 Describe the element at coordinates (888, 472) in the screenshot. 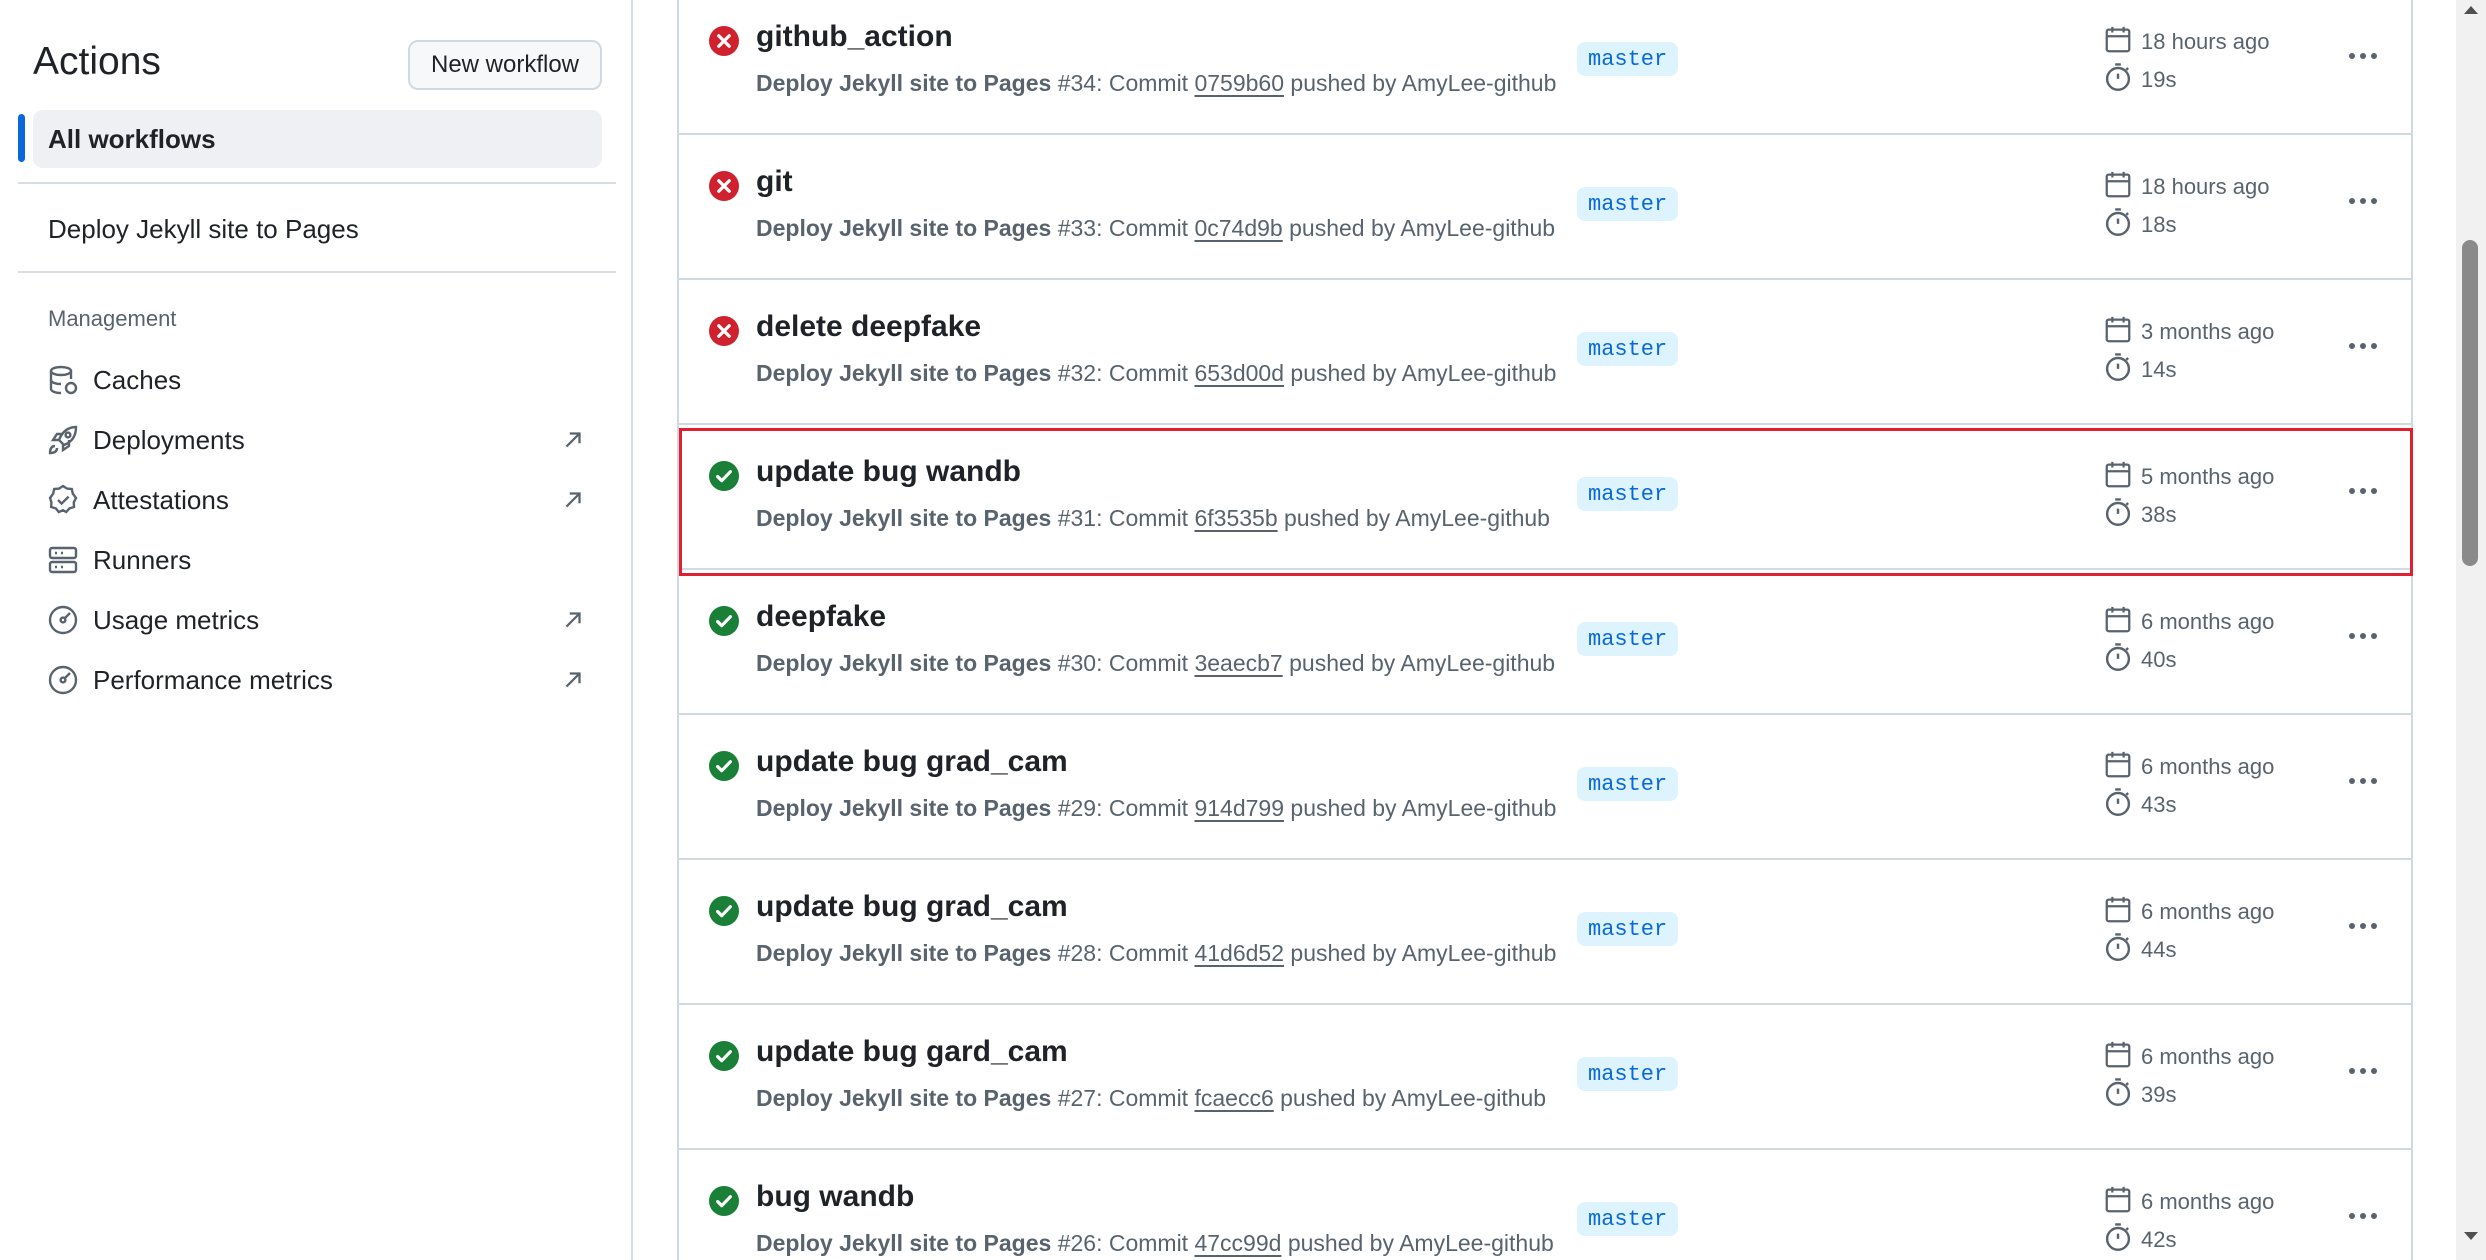

I see `run-title-link: update bug wandb` at that location.